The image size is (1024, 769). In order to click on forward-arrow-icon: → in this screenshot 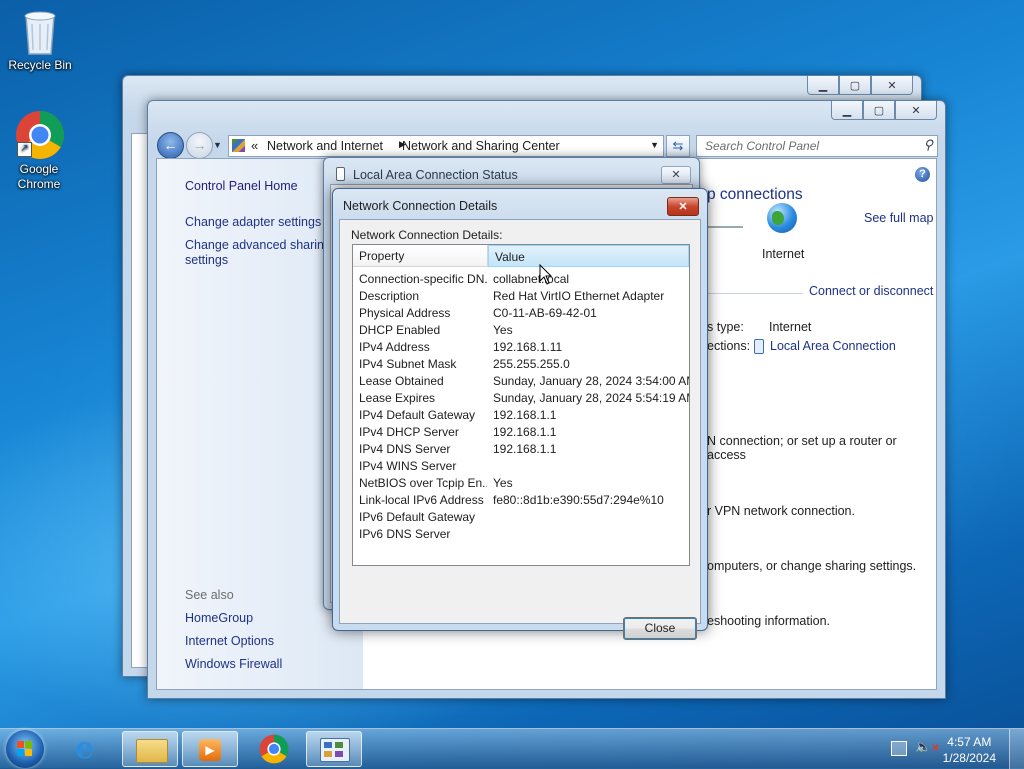, I will do `click(199, 145)`.